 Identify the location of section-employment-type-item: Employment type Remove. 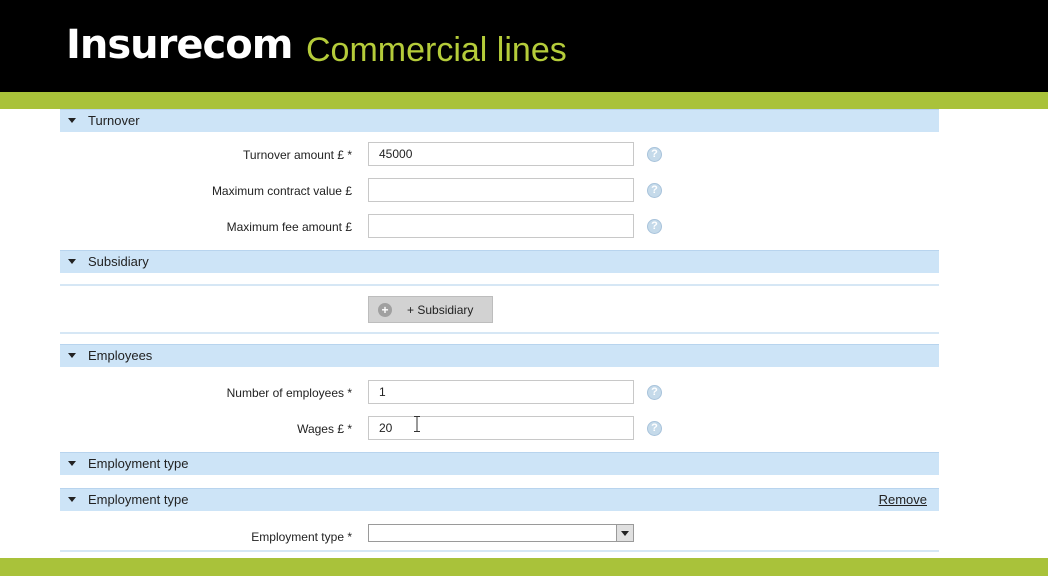
(499, 499).